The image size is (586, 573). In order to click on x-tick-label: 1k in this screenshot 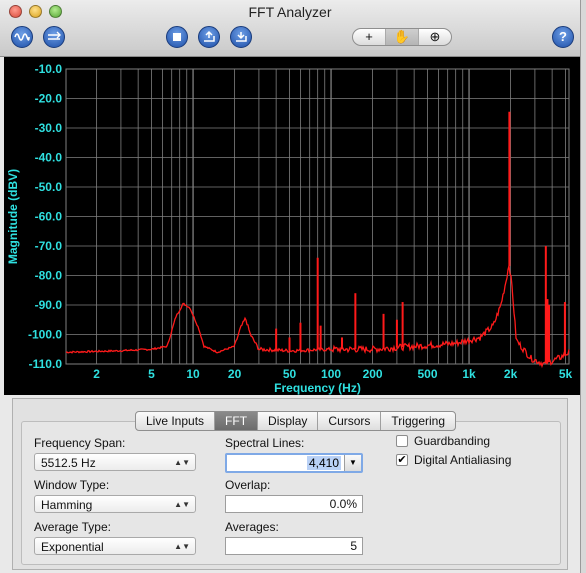, I will do `click(469, 374)`.